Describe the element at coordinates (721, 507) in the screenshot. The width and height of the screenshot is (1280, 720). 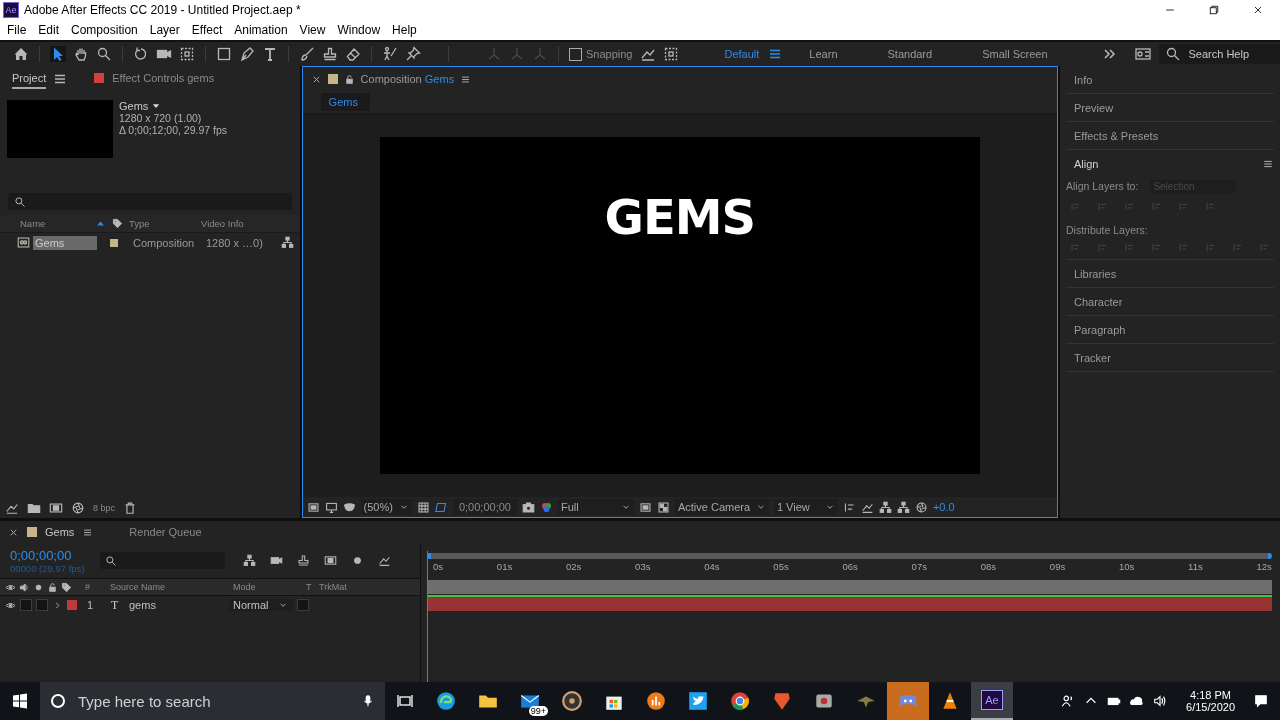
I see `camera-dropdown: Active Camera` at that location.